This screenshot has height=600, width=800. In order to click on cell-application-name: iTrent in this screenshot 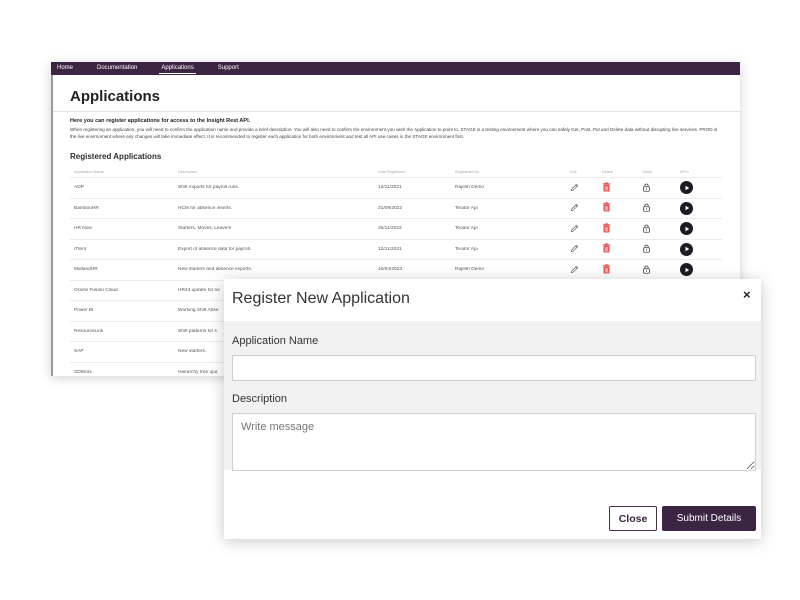, I will do `click(80, 249)`.